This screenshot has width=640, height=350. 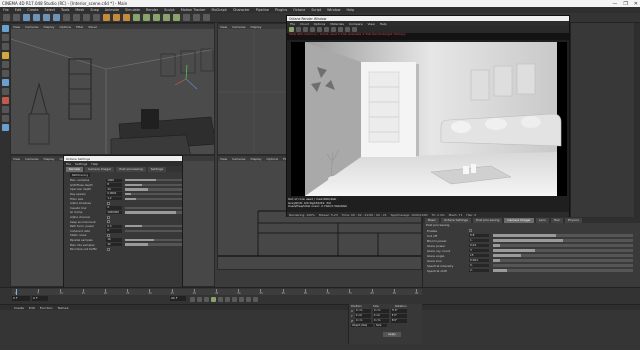 What do you see at coordinates (32, 10) in the screenshot?
I see `menu-create: Create` at bounding box center [32, 10].